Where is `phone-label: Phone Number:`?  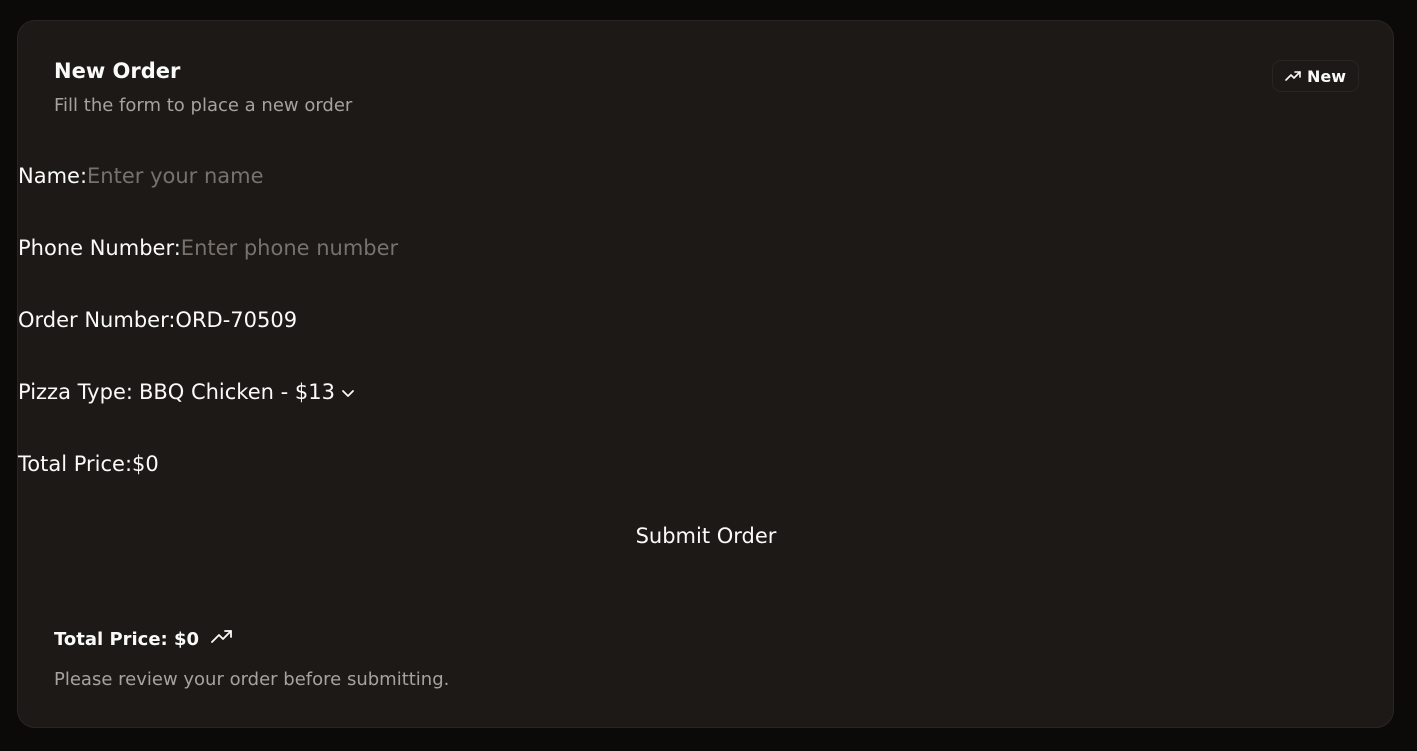
phone-label: Phone Number: is located at coordinates (99, 248).